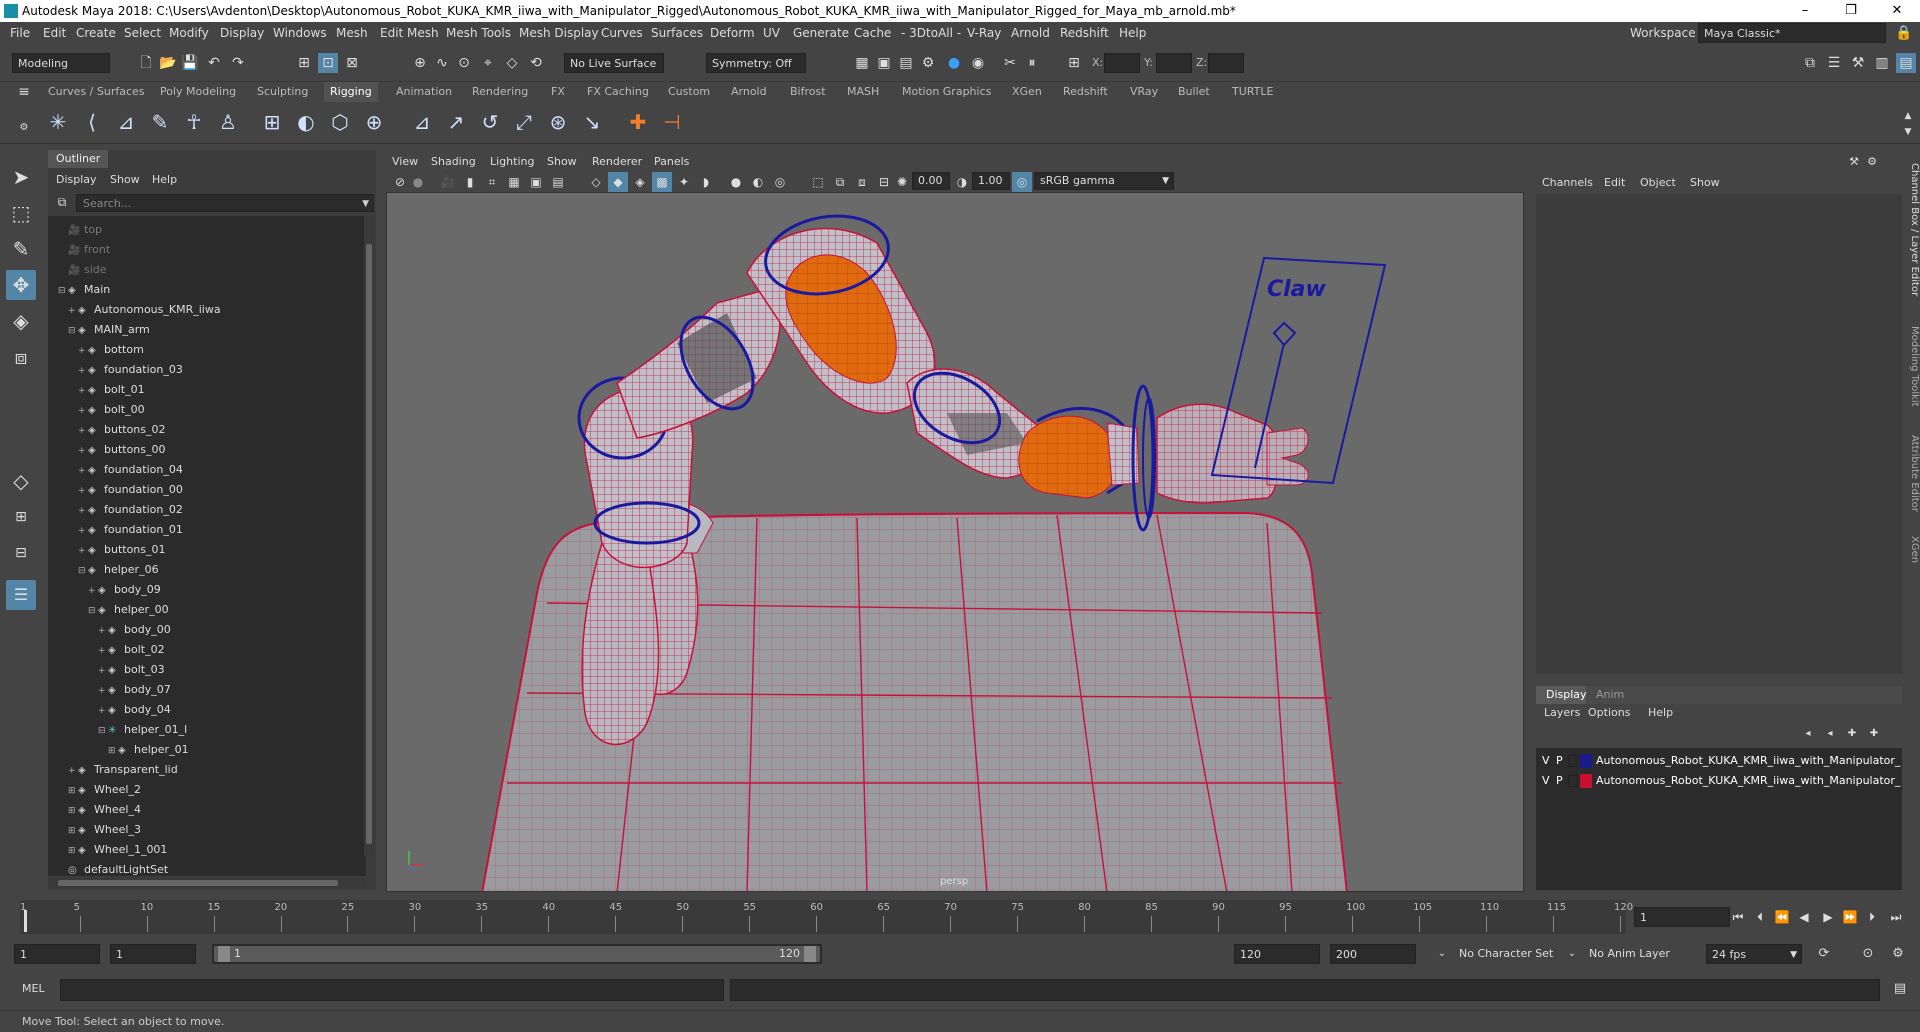 Image resolution: width=1920 pixels, height=1032 pixels. What do you see at coordinates (96, 92) in the screenshot?
I see `tab-curves-surfaces: Curves / Surfaces` at bounding box center [96, 92].